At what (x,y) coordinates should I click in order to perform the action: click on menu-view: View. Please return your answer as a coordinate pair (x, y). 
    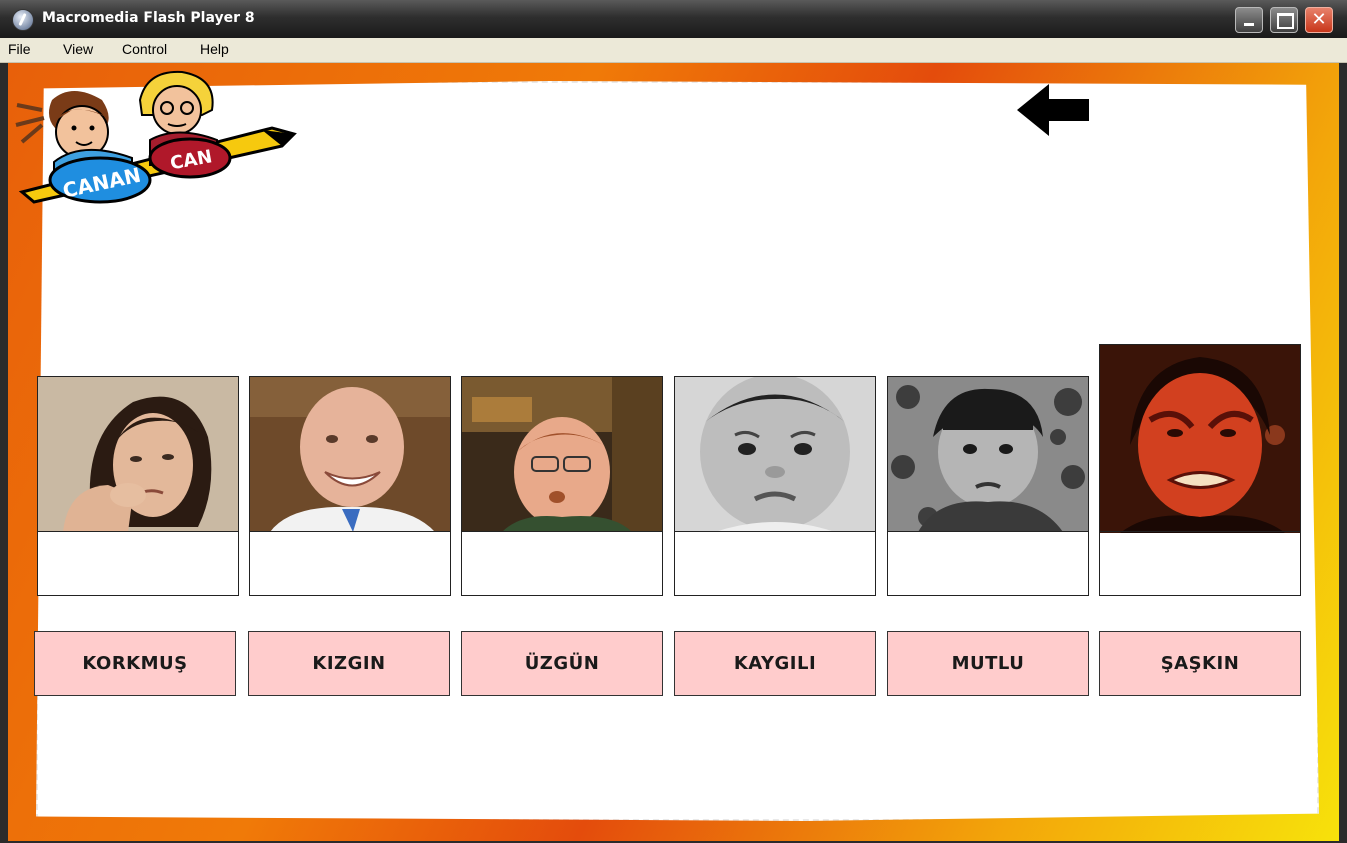
    Looking at the image, I should click on (78, 49).